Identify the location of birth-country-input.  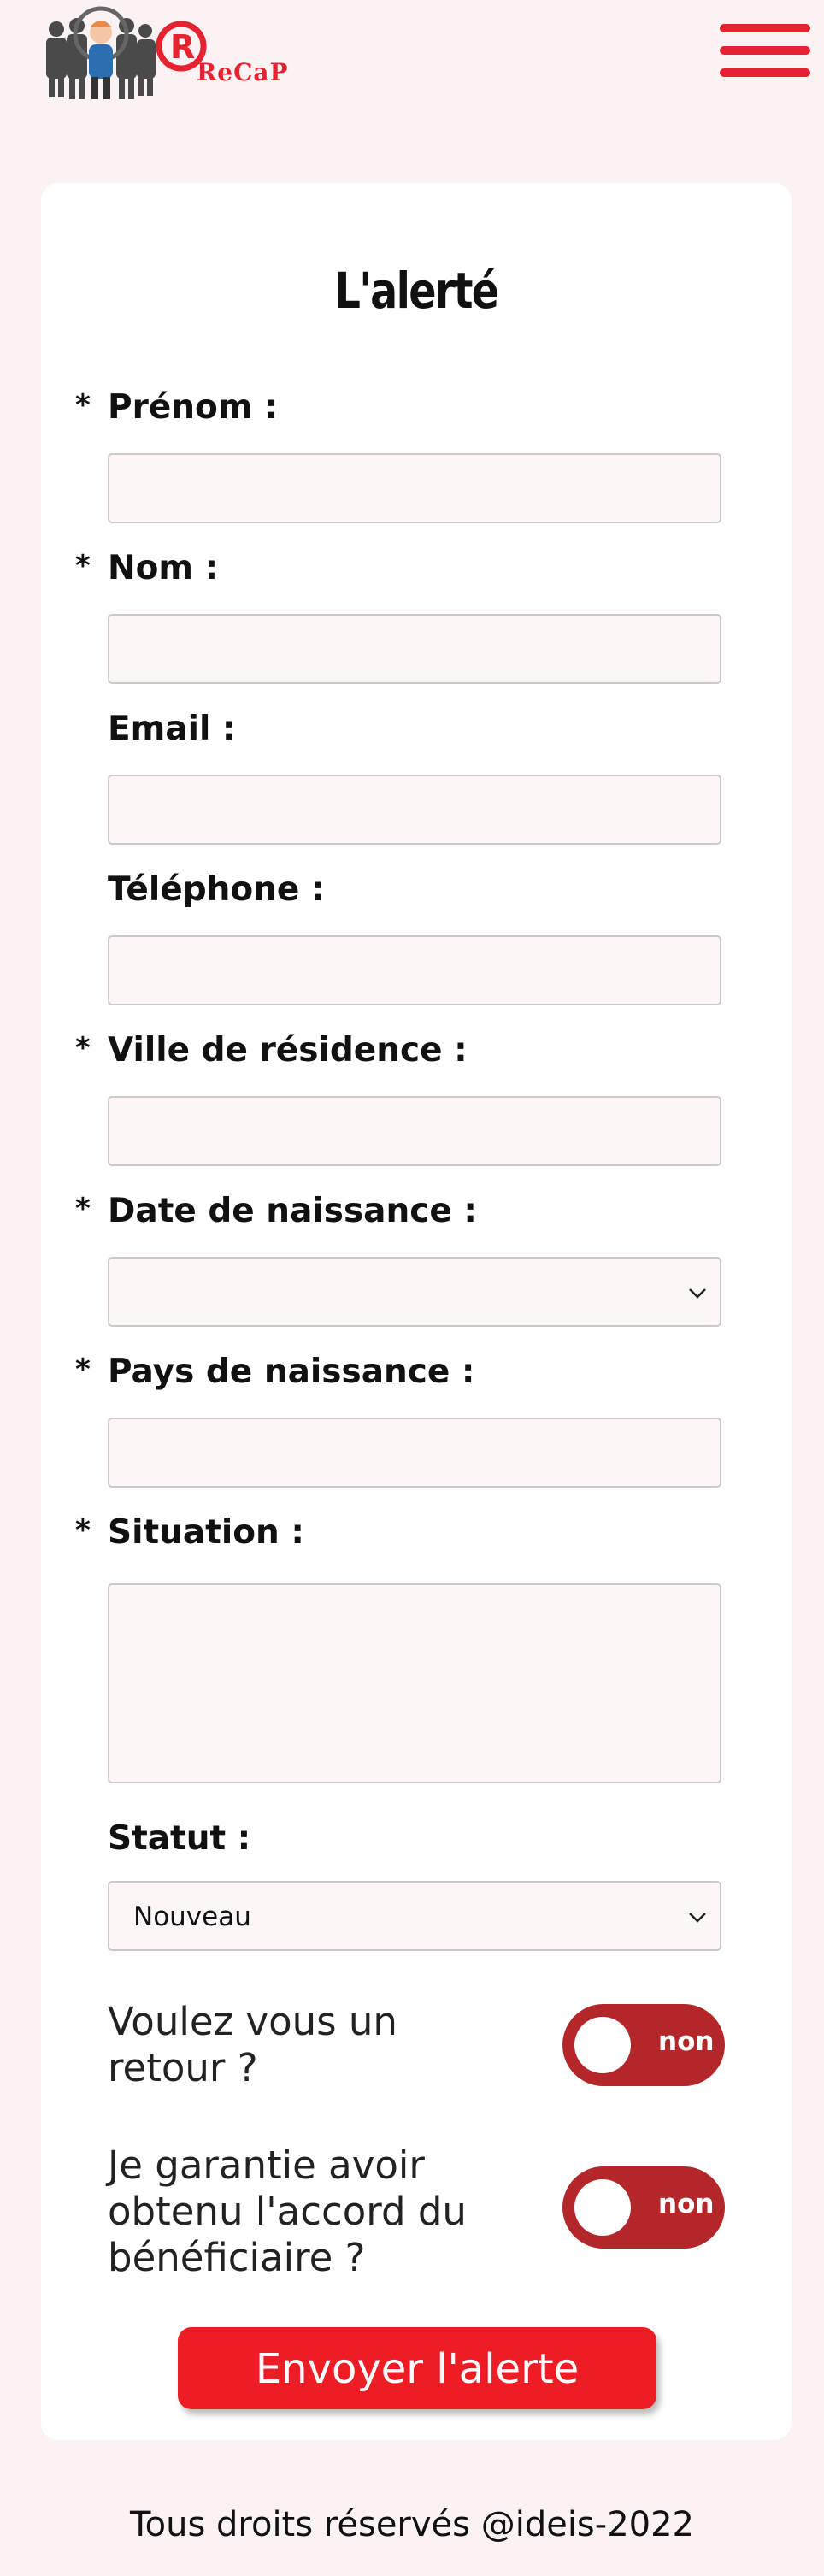
(414, 1453).